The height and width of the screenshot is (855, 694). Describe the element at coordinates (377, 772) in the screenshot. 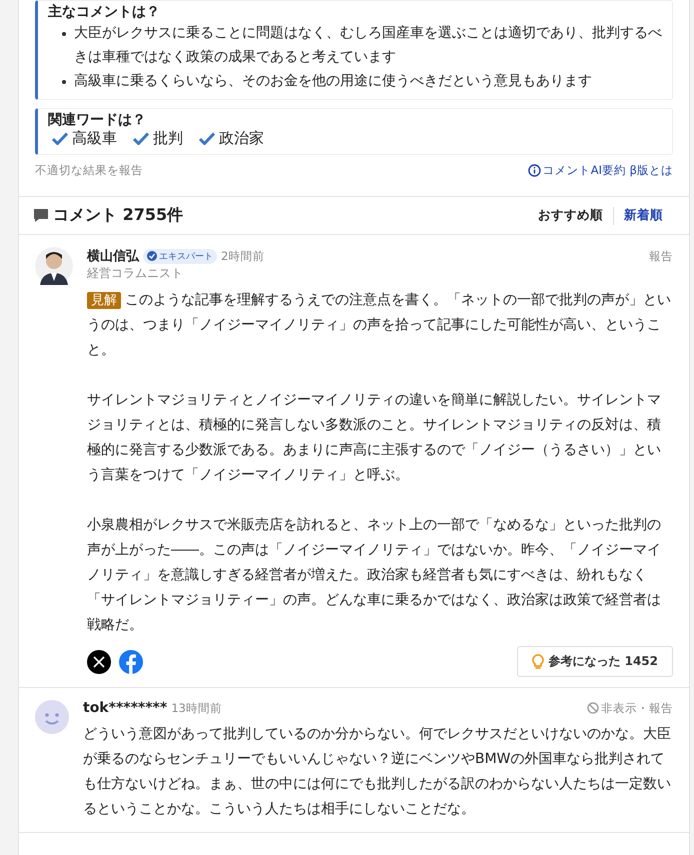

I see `comment-text: どういう意図があって批判しているのか分からない。何でレクサスだといけないのかな。大臣が乗るのならセンチュリーでもいいんじゃない？逆にベンツやBMWの外国車なら批判されても仕方ないけどね。まぁ、世の中には何にでも批判したがる訳のわからない人たちは一定数いるということかな。こういう人たちは相手にしないことだな。` at that location.